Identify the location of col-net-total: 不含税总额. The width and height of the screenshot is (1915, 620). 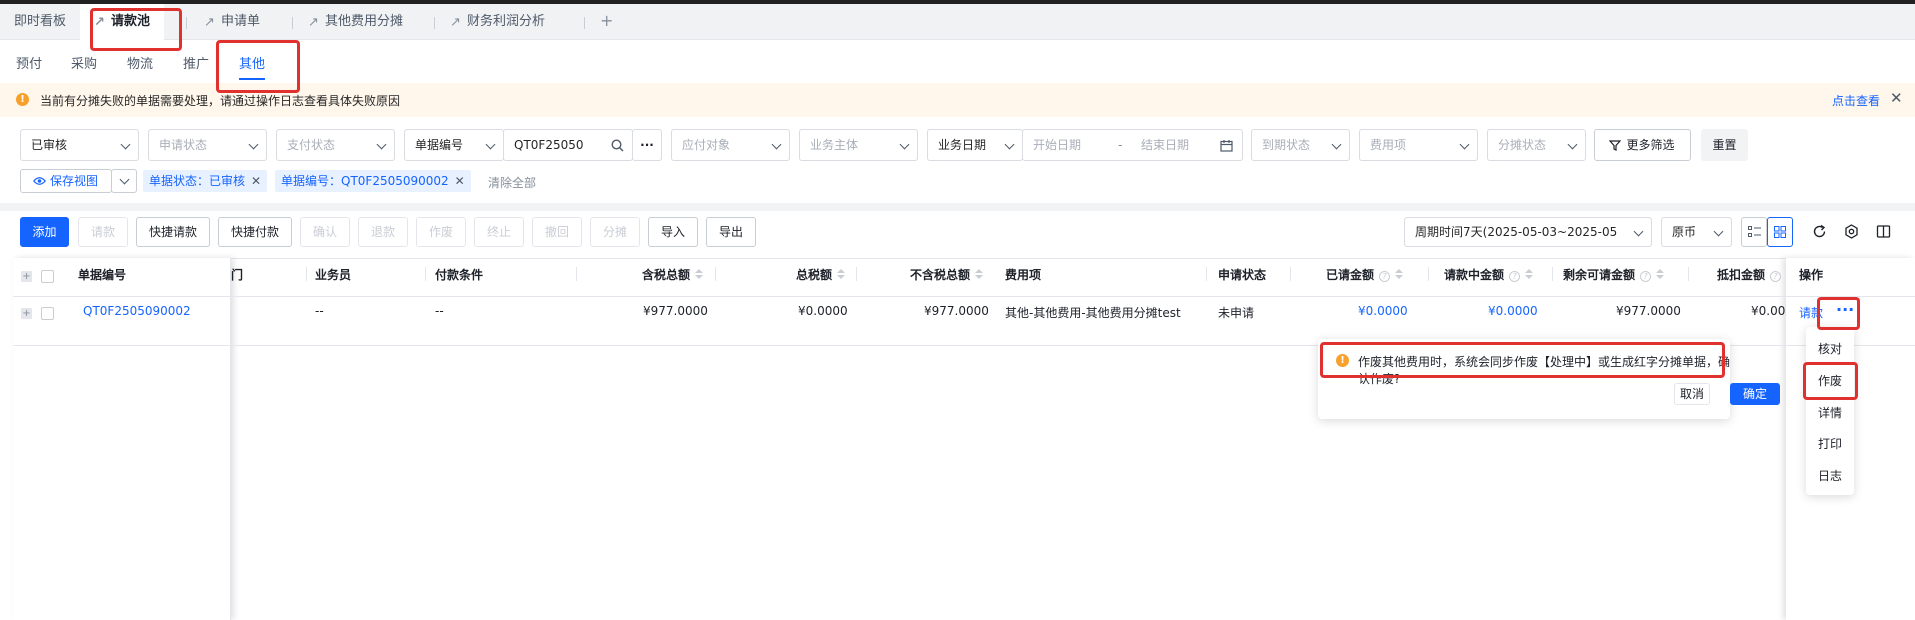
(947, 274).